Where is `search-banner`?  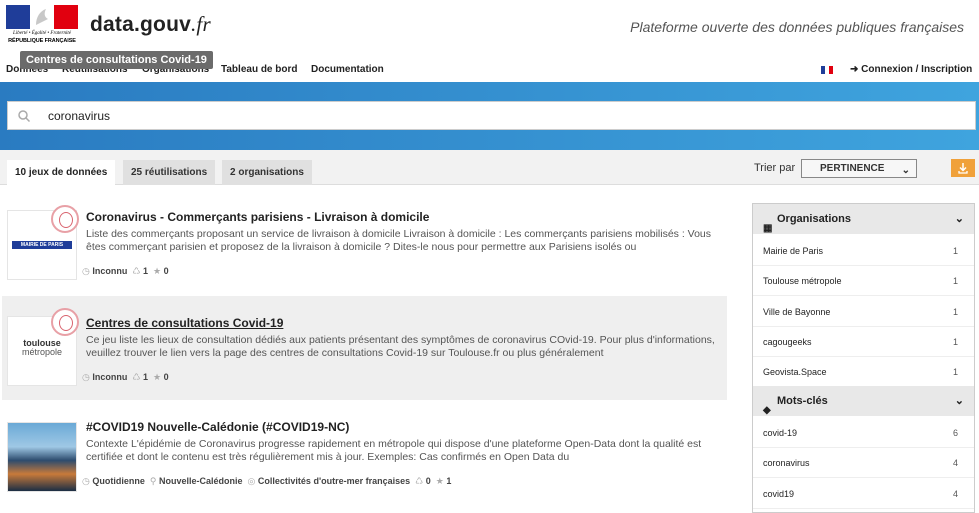 search-banner is located at coordinates (489, 116).